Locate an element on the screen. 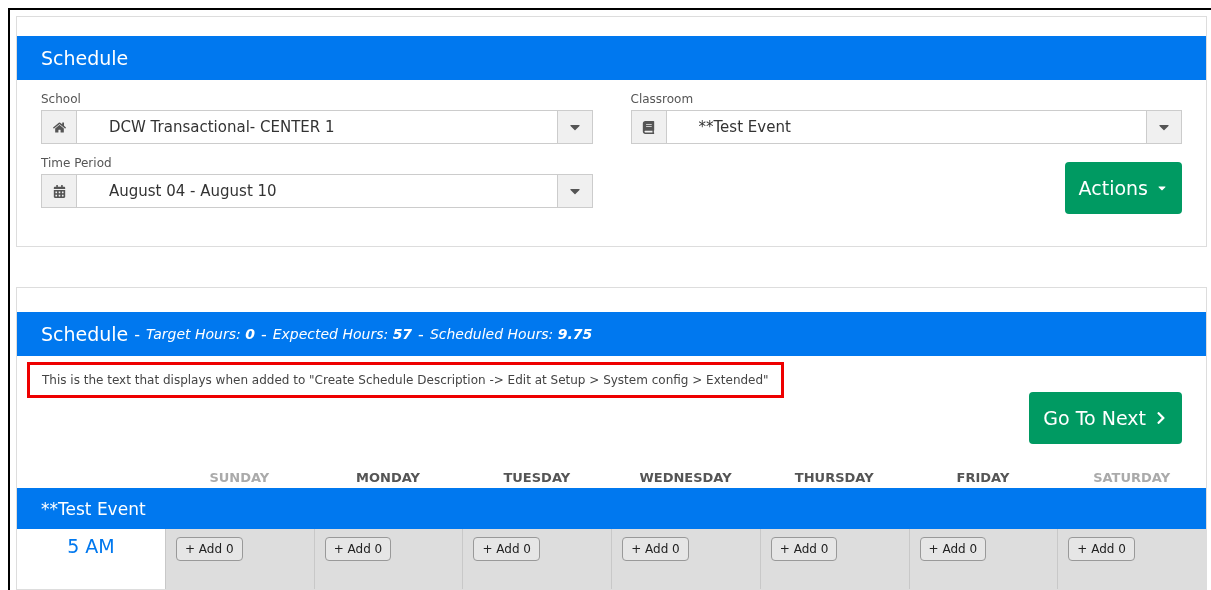 Image resolution: width=1211 pixels, height=590 pixels. day-header: FRIDAY is located at coordinates (983, 477).